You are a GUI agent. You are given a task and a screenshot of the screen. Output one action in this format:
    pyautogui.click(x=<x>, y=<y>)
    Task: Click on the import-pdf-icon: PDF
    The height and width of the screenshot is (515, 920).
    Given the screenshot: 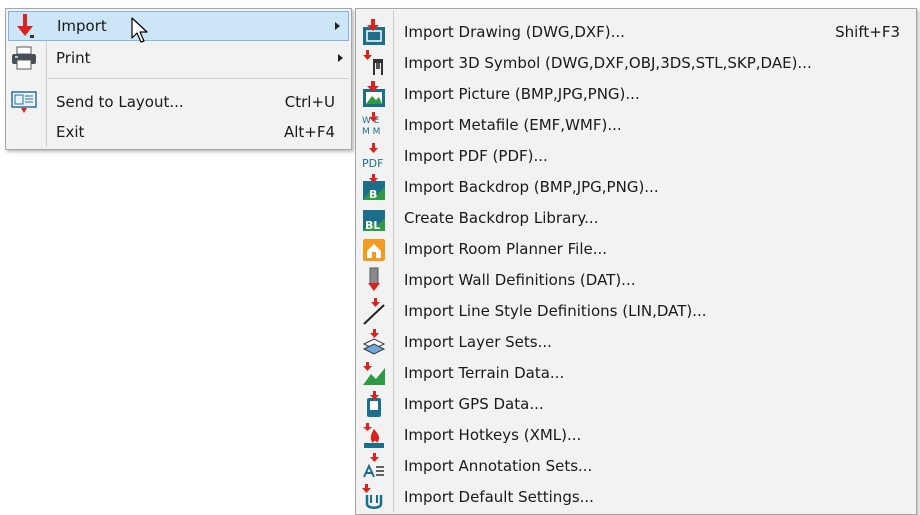 What is the action you would take?
    pyautogui.click(x=374, y=155)
    